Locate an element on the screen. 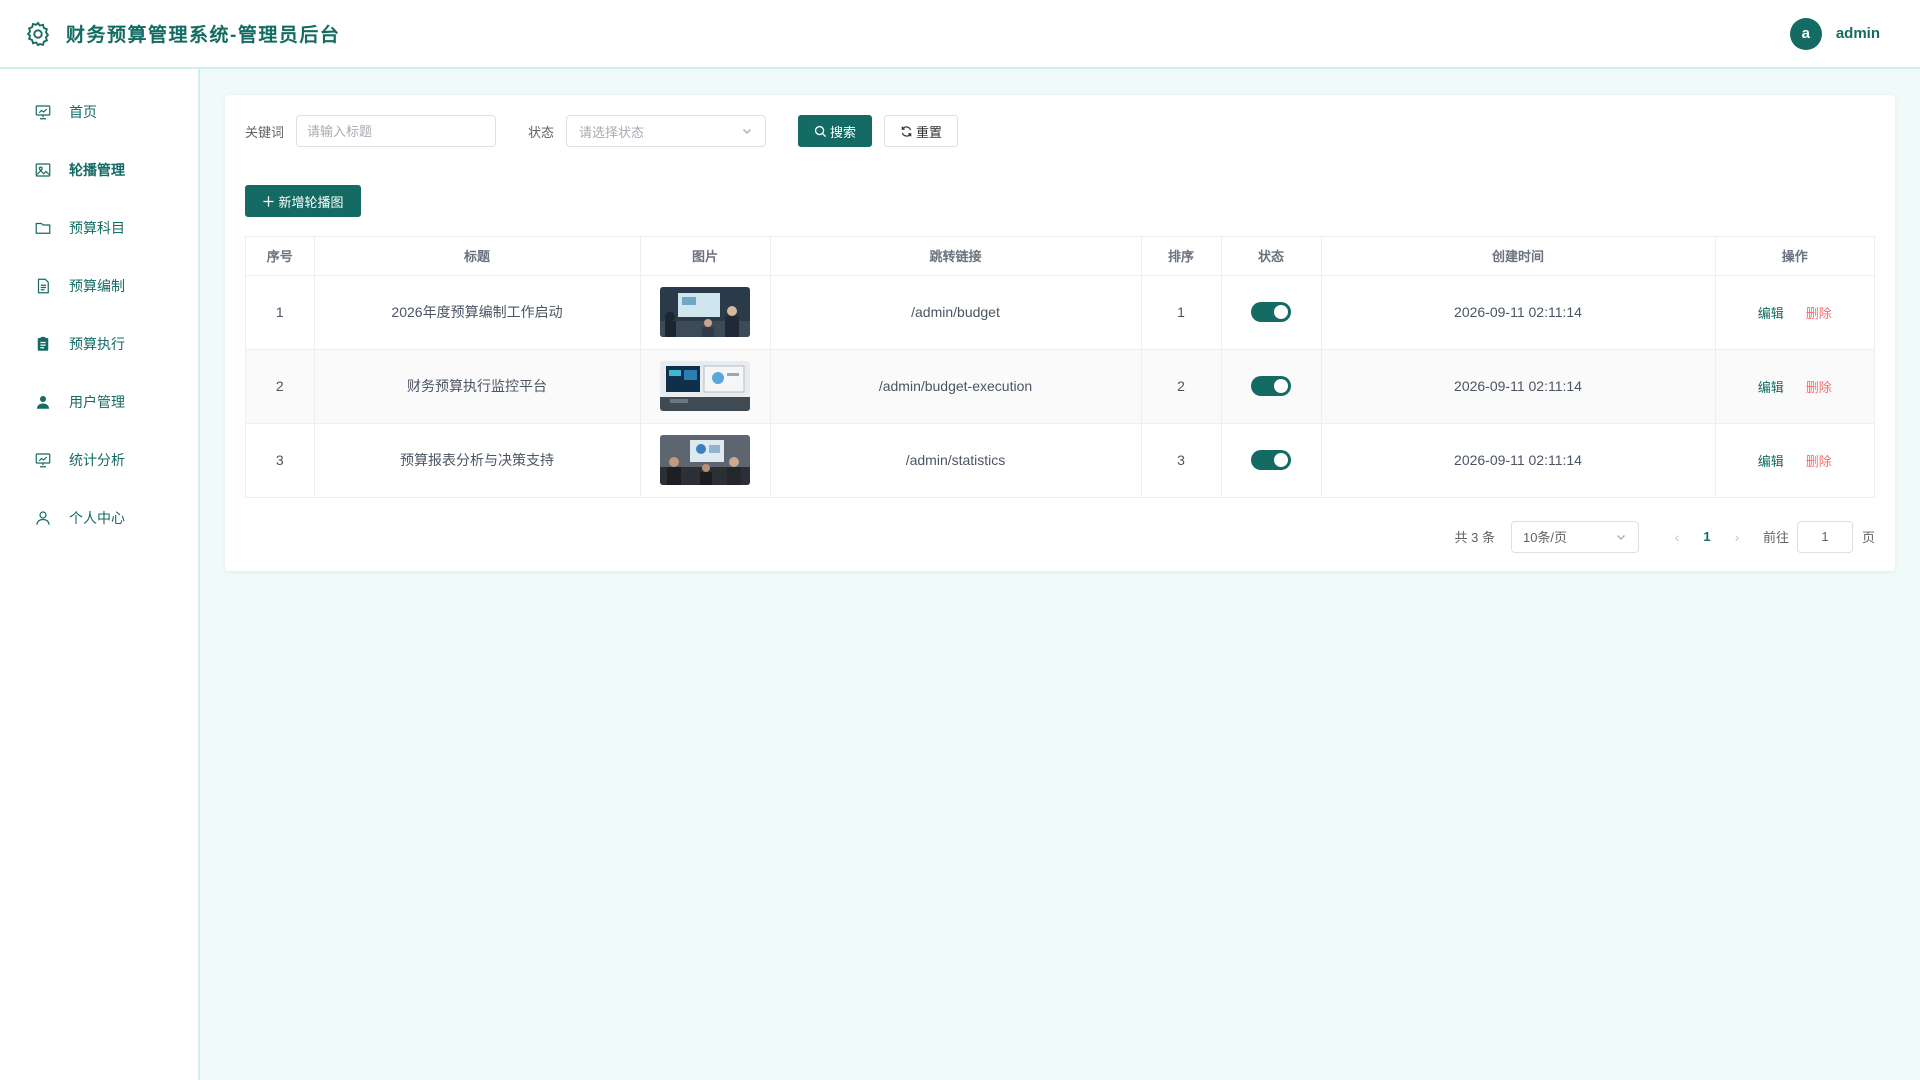 Image resolution: width=1920 pixels, height=1080 pixels. search-icon is located at coordinates (820, 131).